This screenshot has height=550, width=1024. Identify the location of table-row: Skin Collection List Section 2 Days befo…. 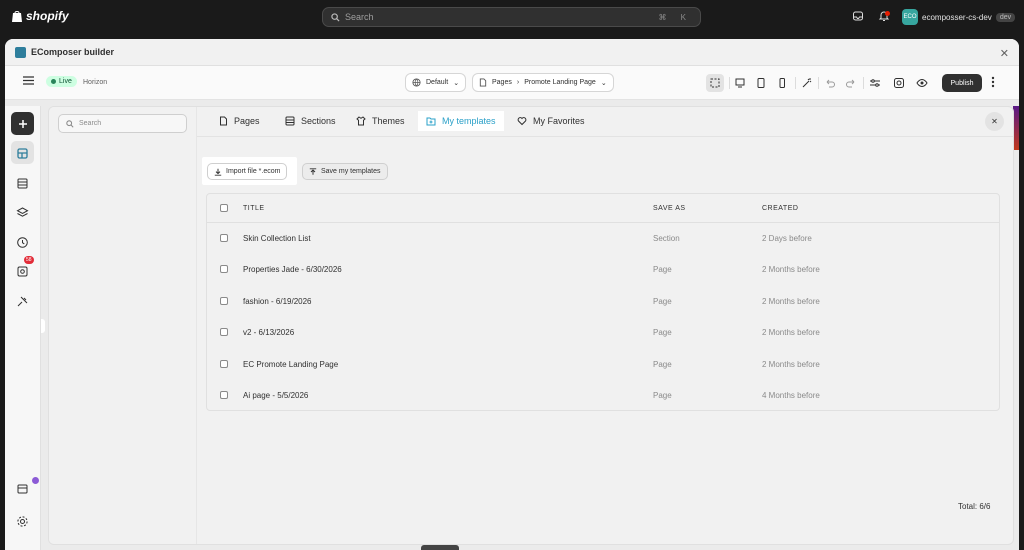
(603, 238).